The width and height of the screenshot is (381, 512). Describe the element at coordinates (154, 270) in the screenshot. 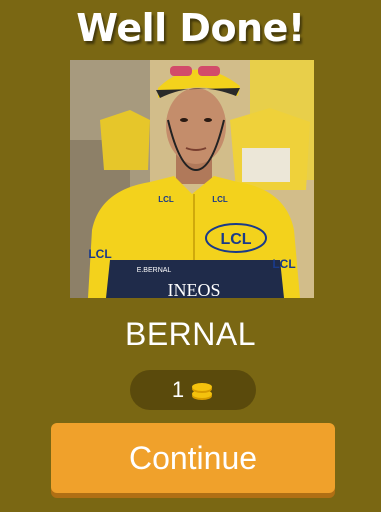

I see `svg-text: E.BERNAL` at that location.